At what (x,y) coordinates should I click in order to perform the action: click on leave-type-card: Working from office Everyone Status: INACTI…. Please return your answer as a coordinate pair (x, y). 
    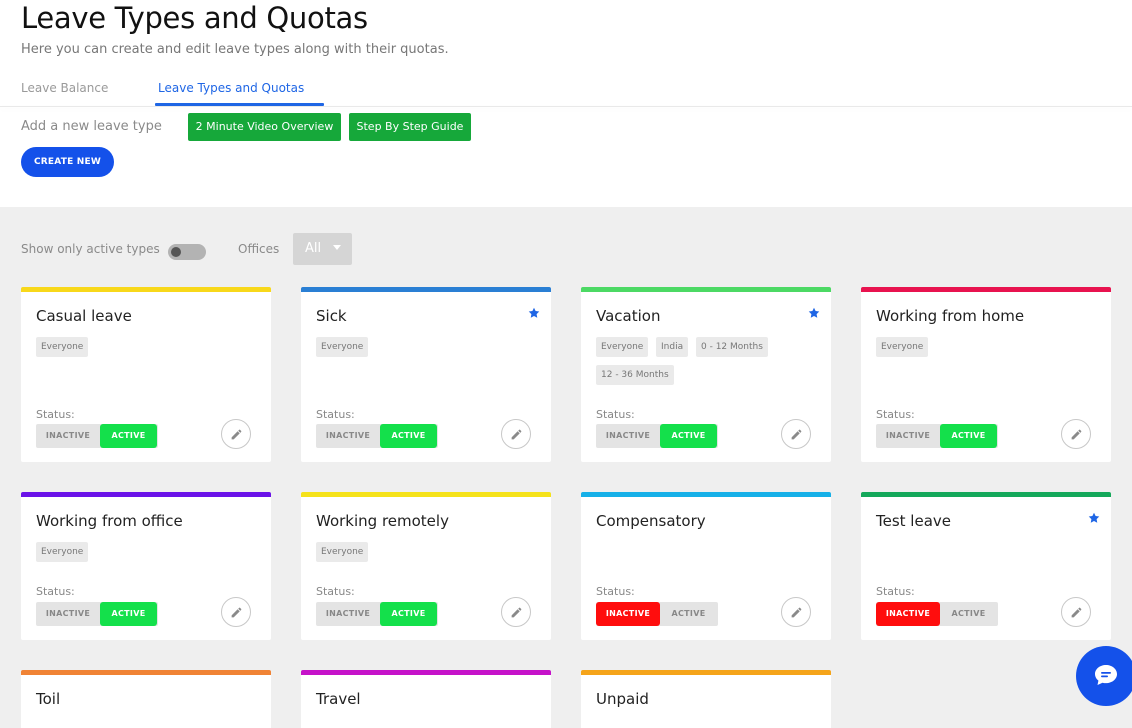
    Looking at the image, I should click on (146, 566).